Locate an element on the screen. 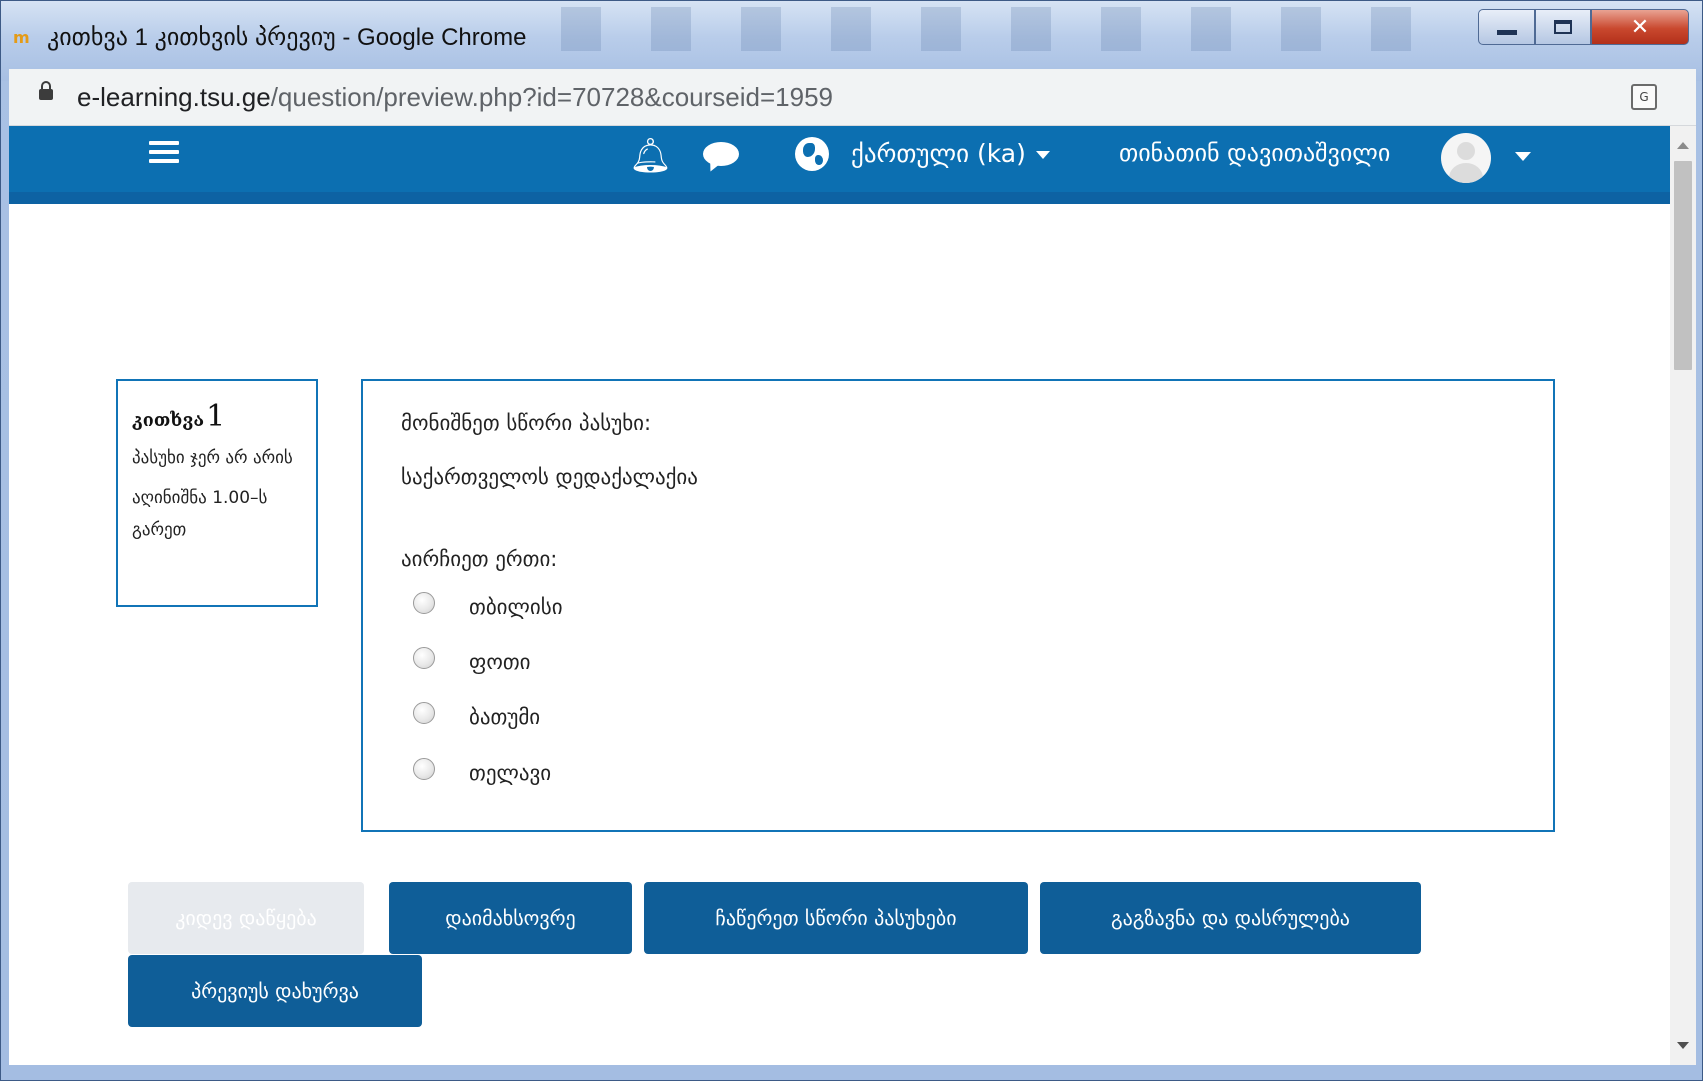 This screenshot has width=1703, height=1081. mark-info: აღინიშნა 1.00–ს გარეთ is located at coordinates (200, 514).